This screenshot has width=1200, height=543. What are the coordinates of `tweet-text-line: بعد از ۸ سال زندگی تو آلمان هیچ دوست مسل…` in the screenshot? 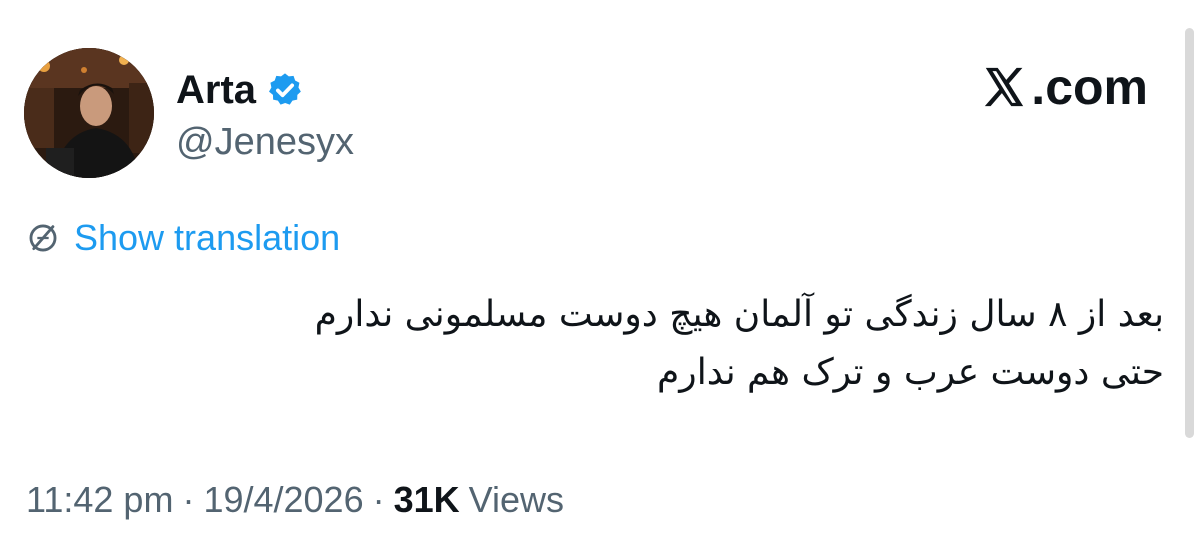 It's located at (739, 314).